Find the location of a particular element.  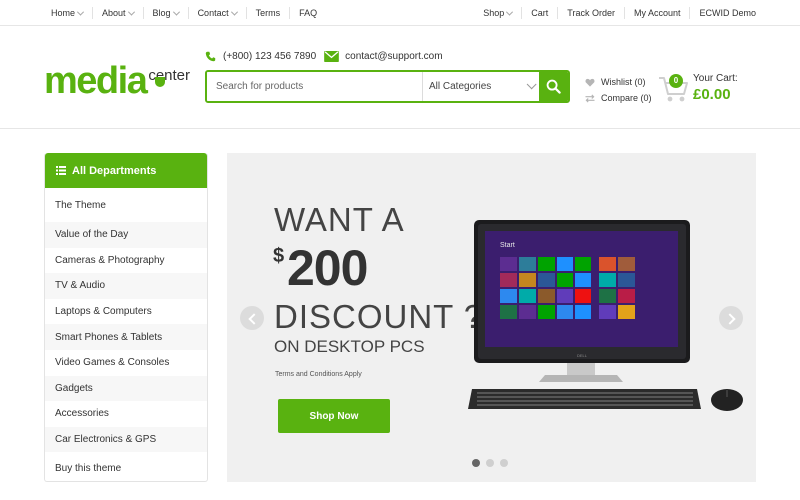

mini-links: Wishlist (0) Compare (0) is located at coordinates (618, 90).